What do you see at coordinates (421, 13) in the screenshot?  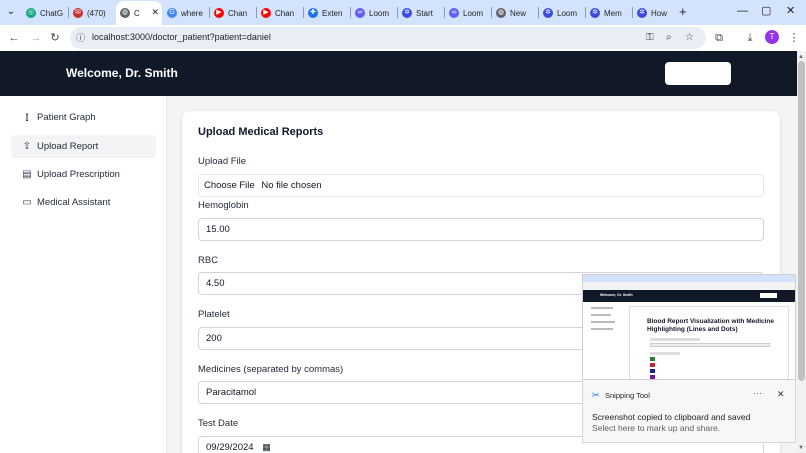 I see `tab-8: ✲ Start` at bounding box center [421, 13].